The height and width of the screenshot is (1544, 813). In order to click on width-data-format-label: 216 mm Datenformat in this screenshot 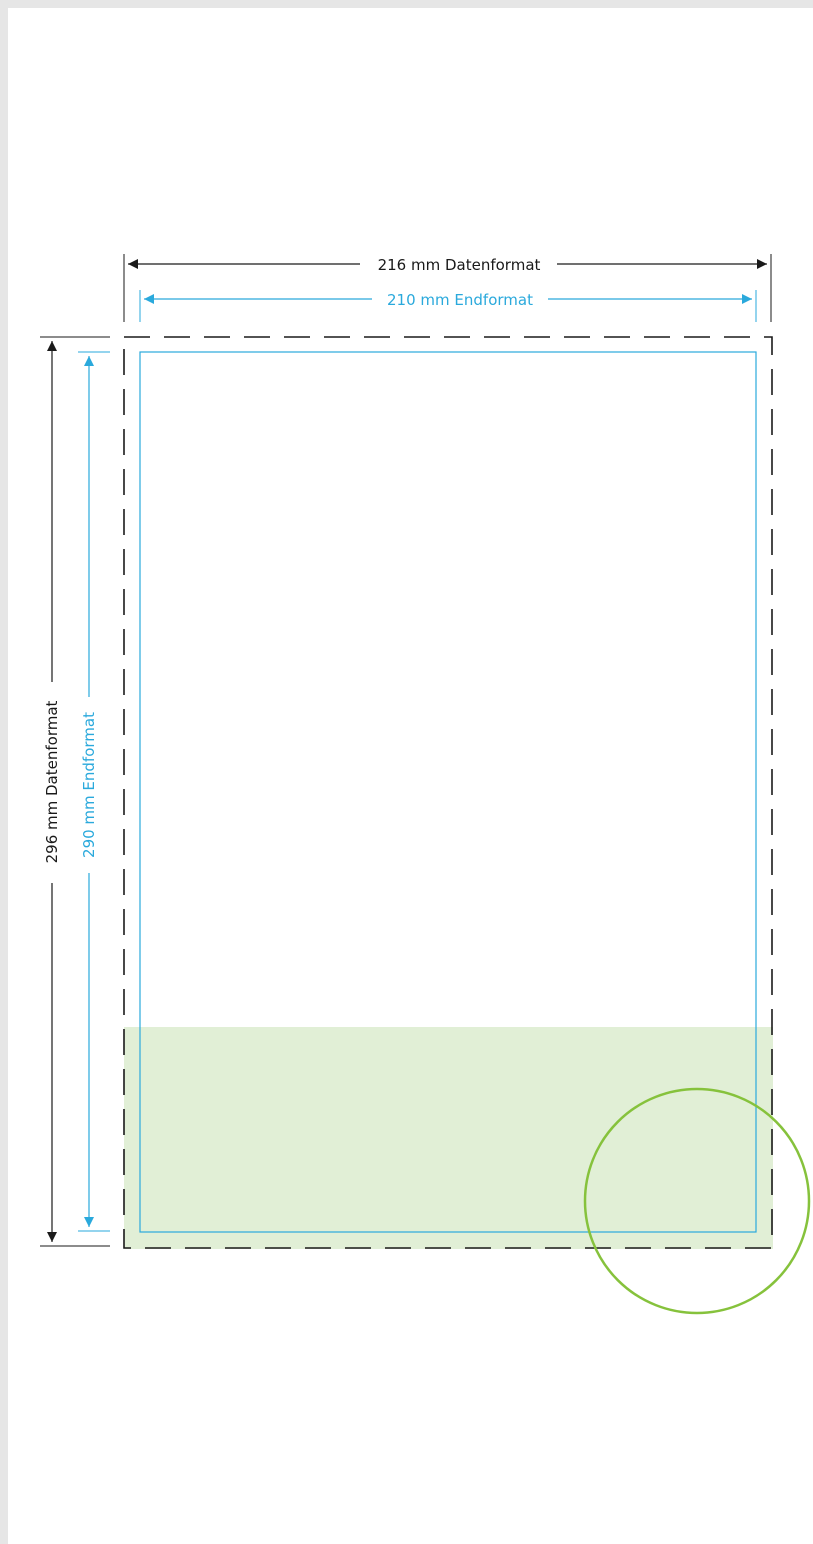, I will do `click(459, 265)`.